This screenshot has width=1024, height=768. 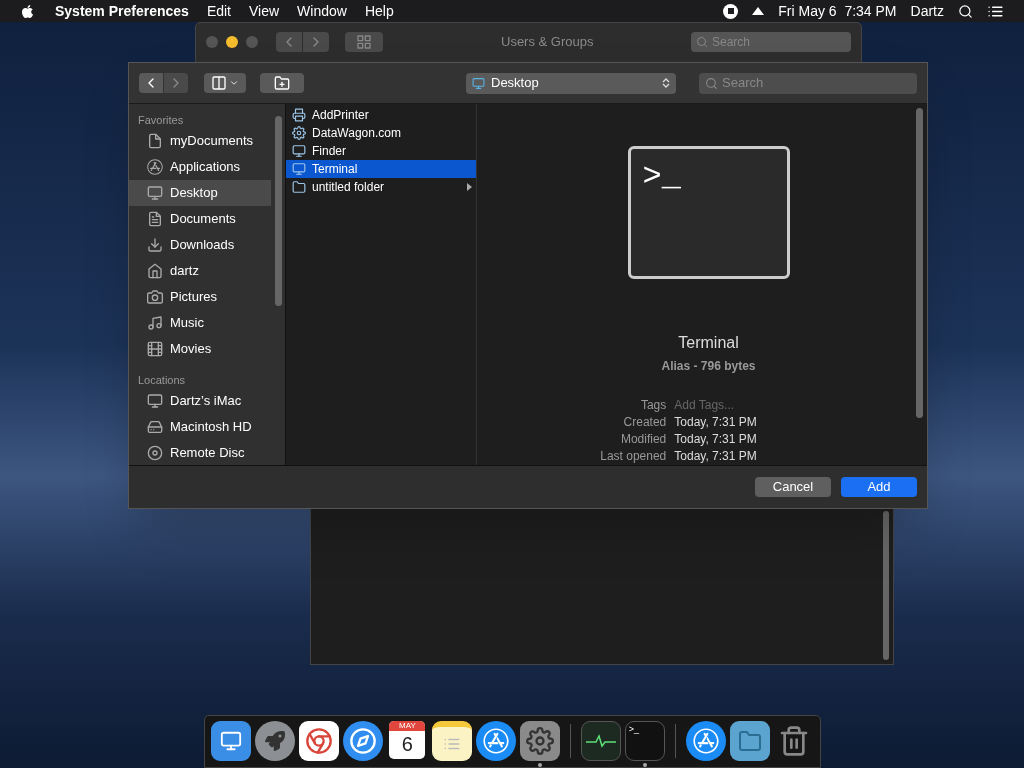 I want to click on grid-icon, so click(x=364, y=42).